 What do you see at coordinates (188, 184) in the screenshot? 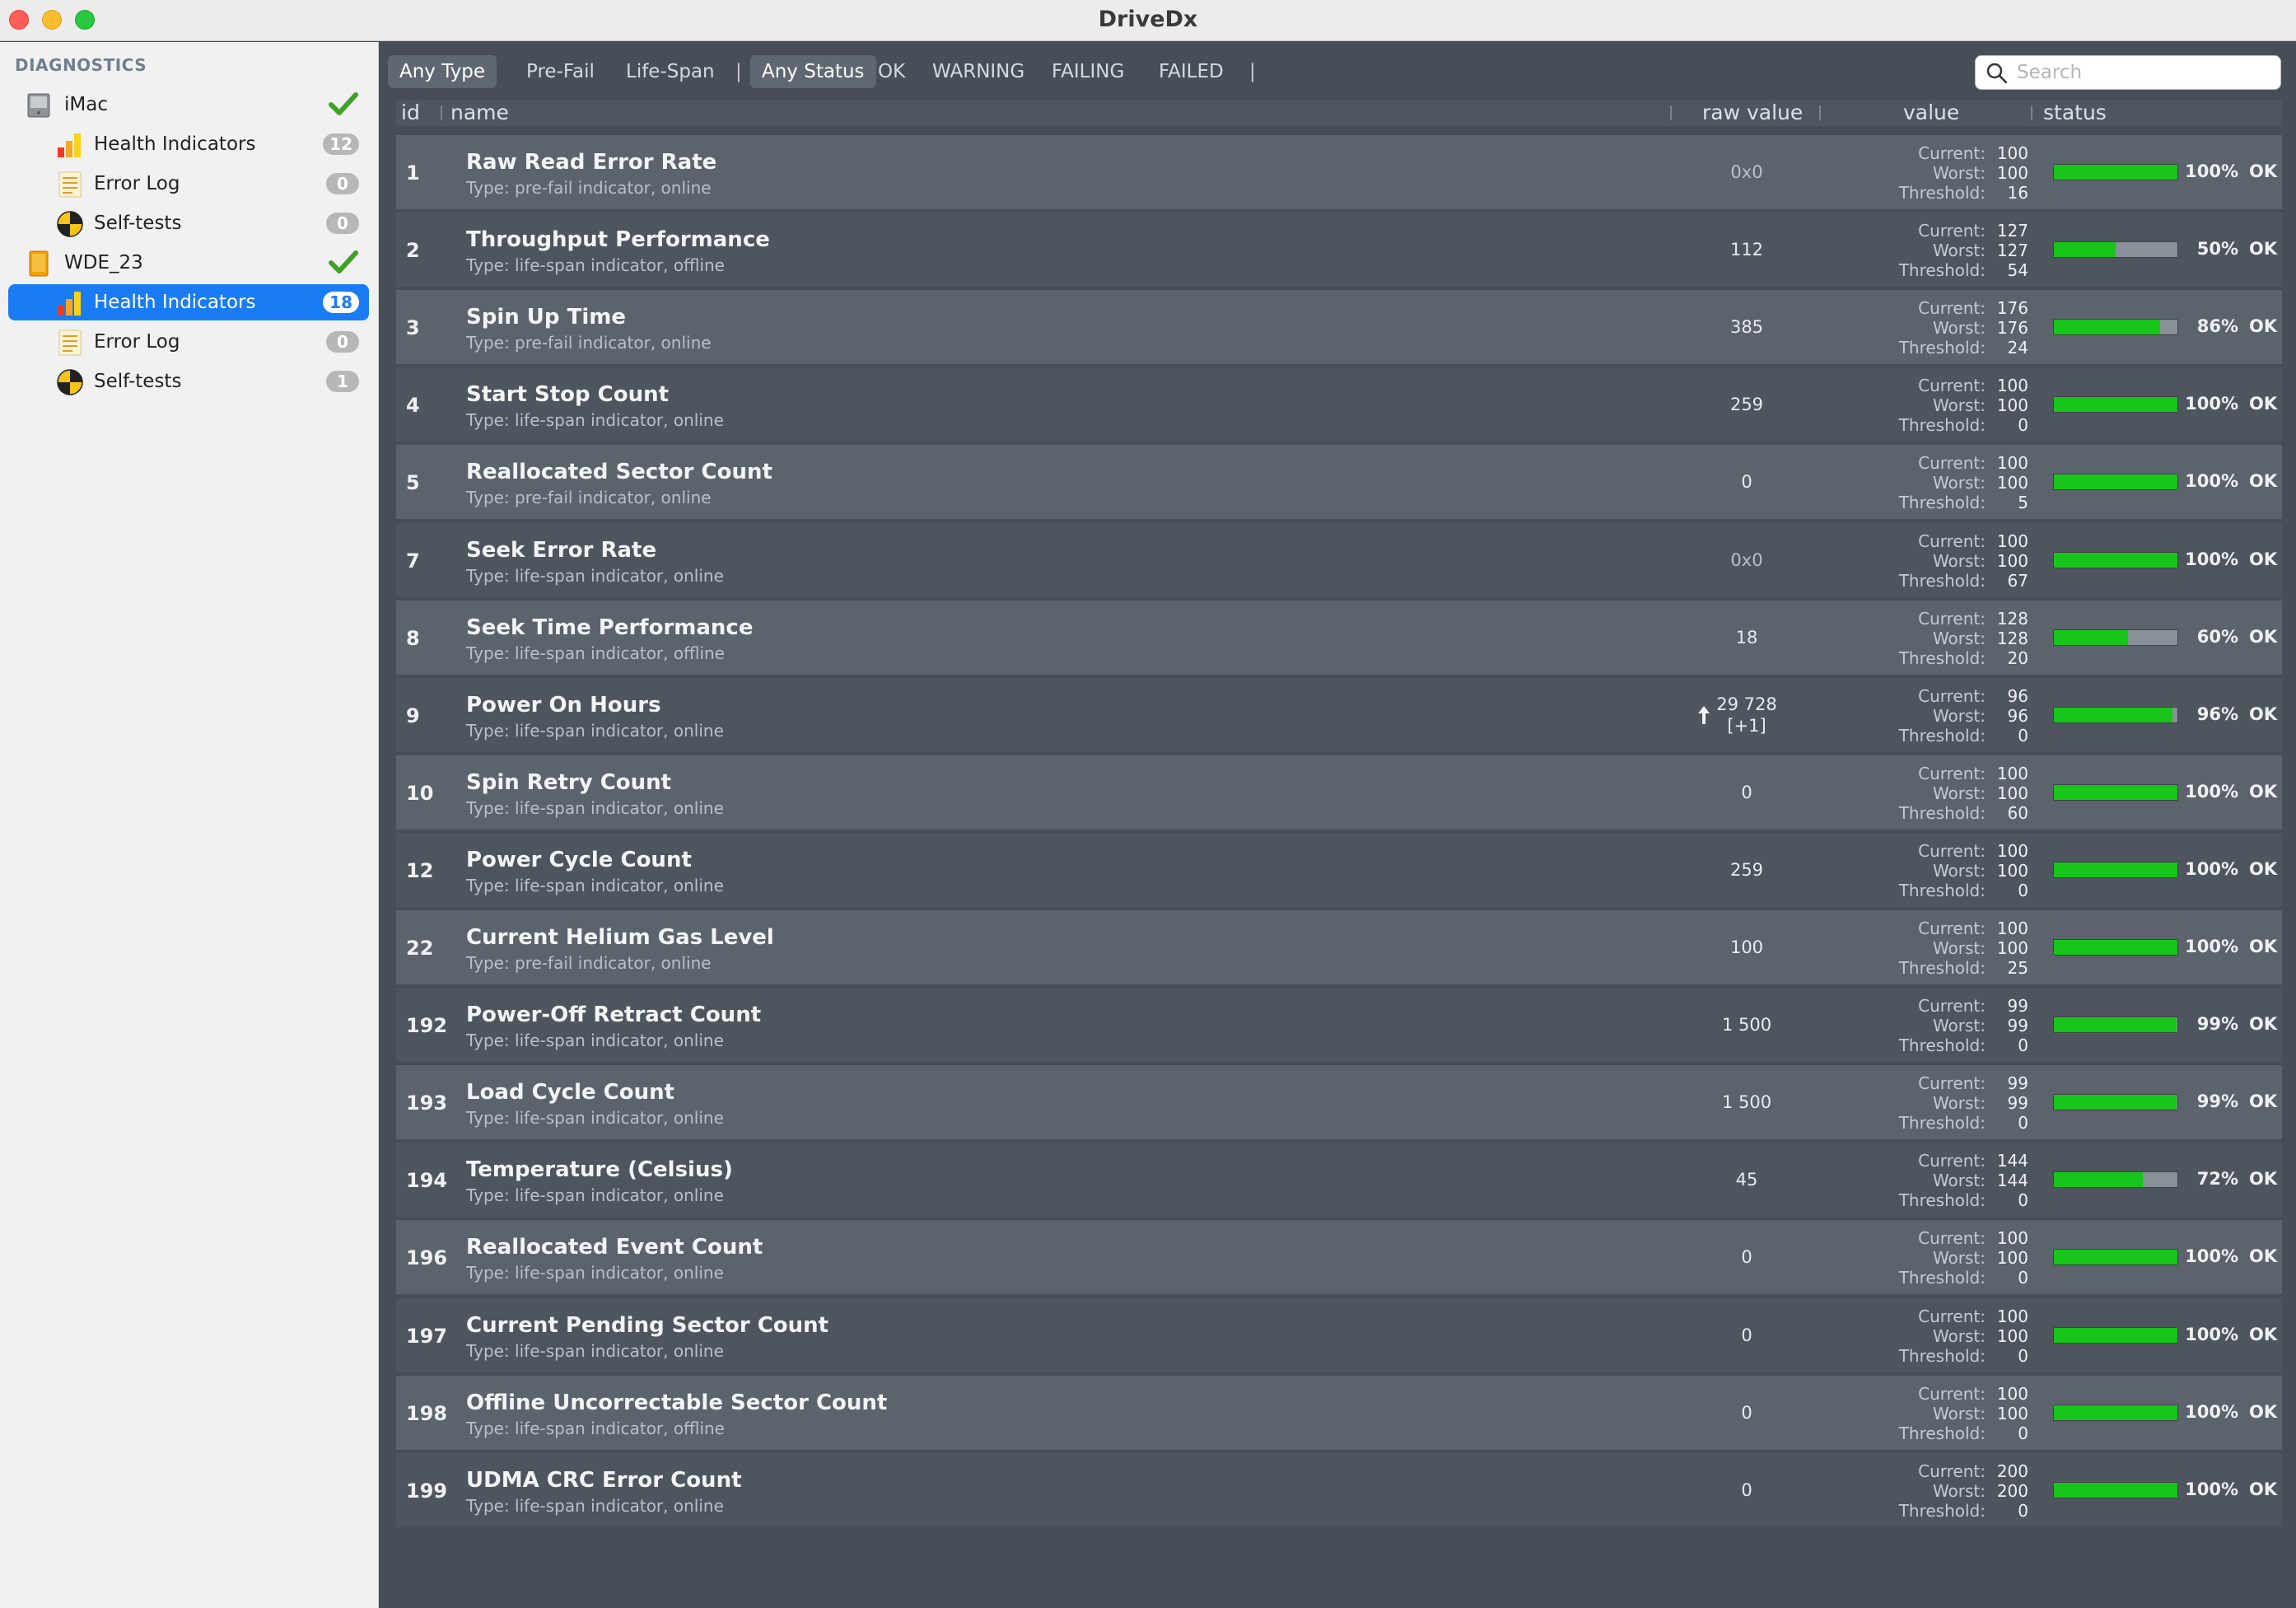
I see `sidebar-item-imac-error-log: Error Log 0` at bounding box center [188, 184].